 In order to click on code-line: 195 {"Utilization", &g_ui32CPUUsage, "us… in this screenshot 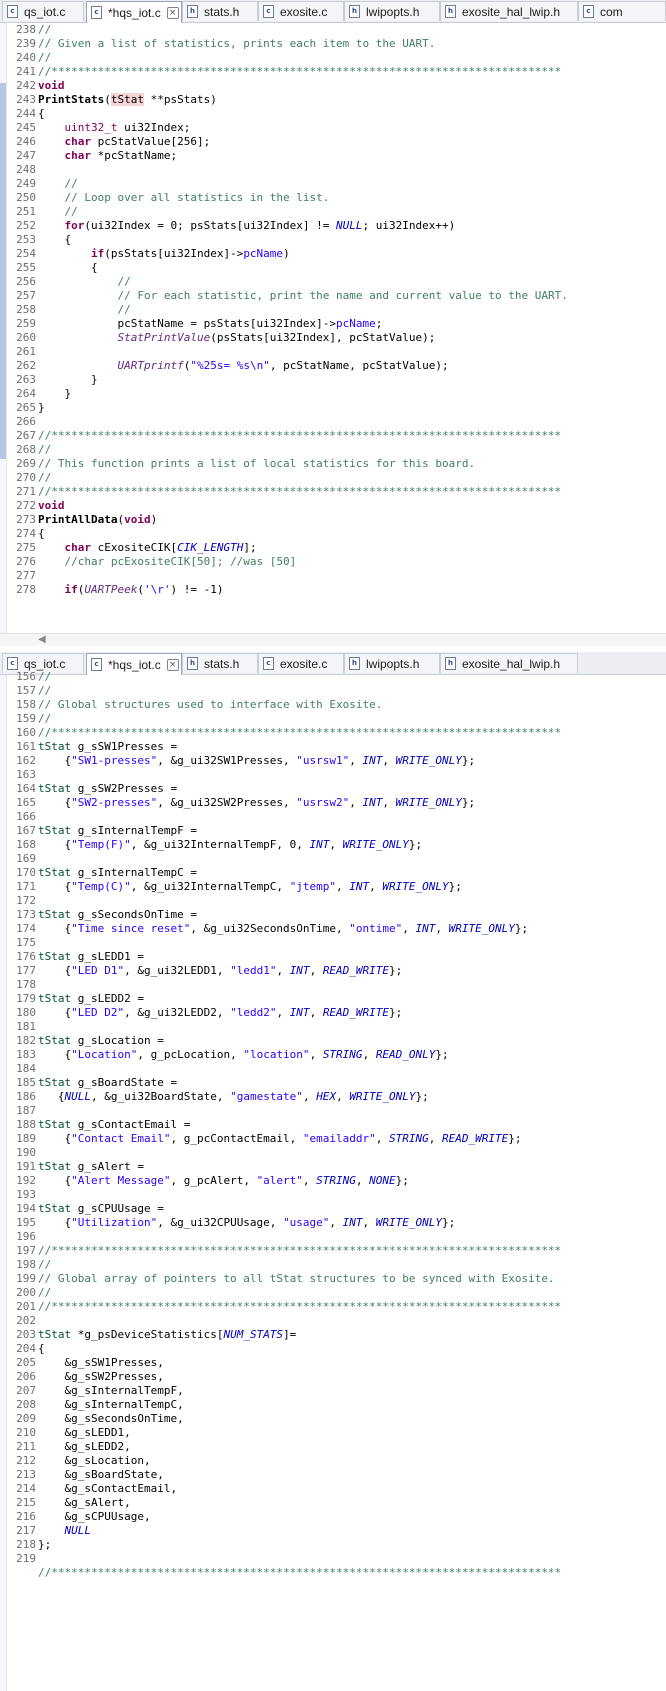, I will do `click(336, 1223)`.